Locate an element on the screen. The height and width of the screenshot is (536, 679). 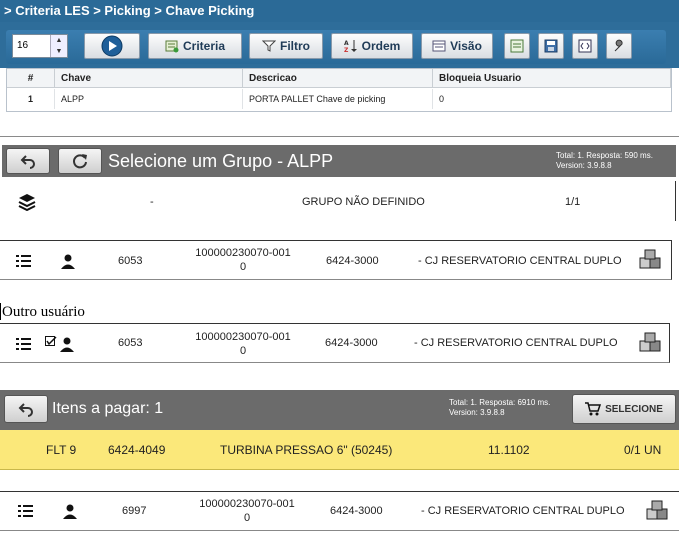
criteria-button: Criteria is located at coordinates (195, 46).